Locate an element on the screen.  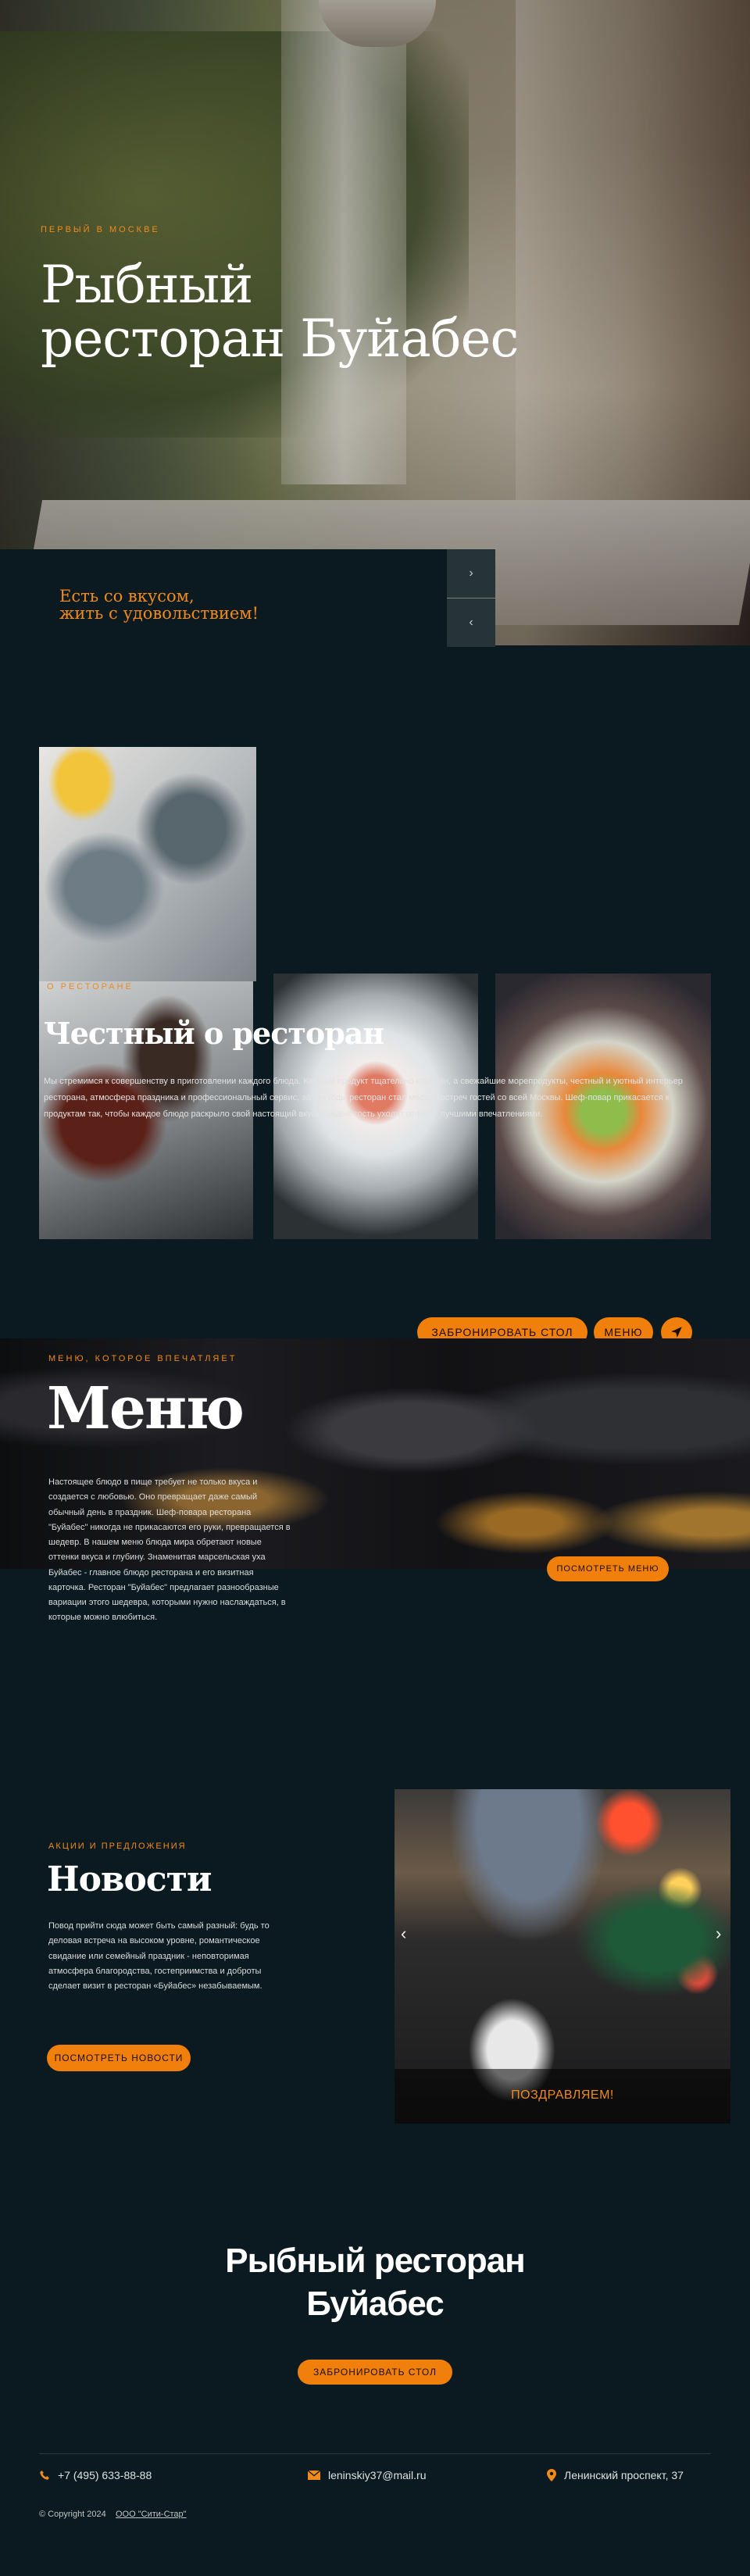
navigation-arrow-icon is located at coordinates (676, 1332).